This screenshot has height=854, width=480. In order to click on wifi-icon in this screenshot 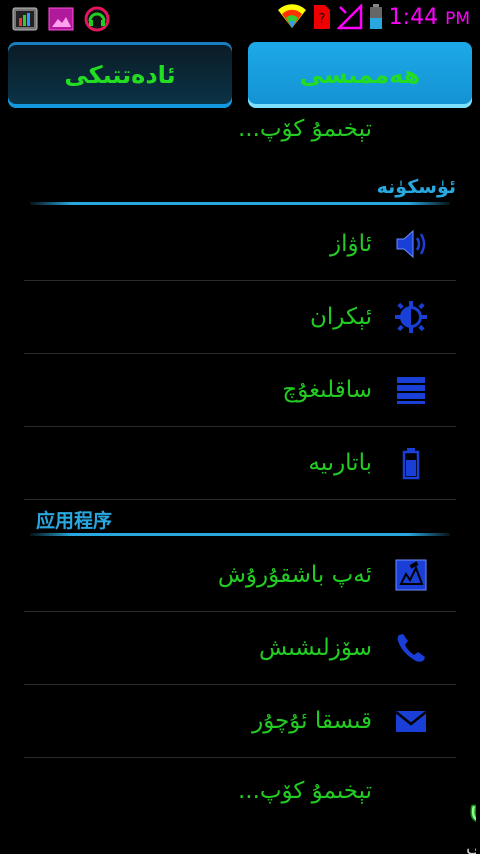, I will do `click(291, 16)`.